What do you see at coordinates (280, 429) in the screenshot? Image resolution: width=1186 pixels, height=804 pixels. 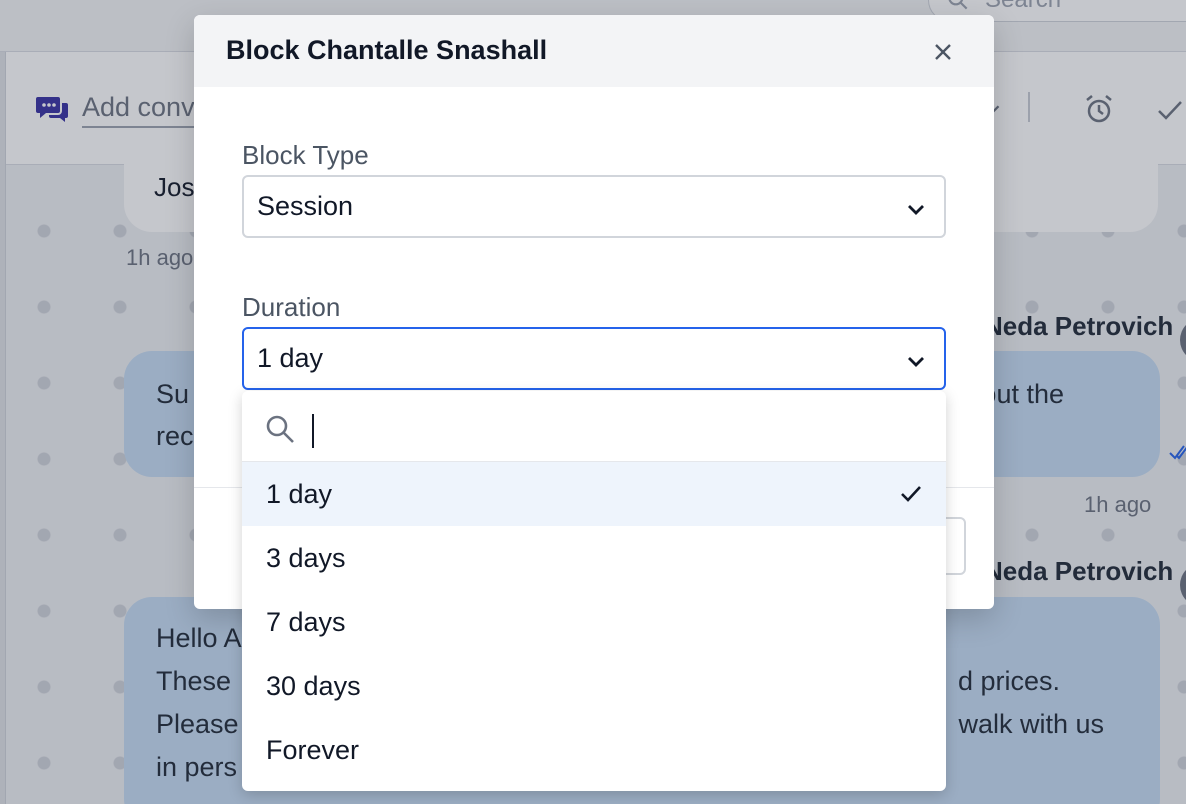 I see `search-icon` at bounding box center [280, 429].